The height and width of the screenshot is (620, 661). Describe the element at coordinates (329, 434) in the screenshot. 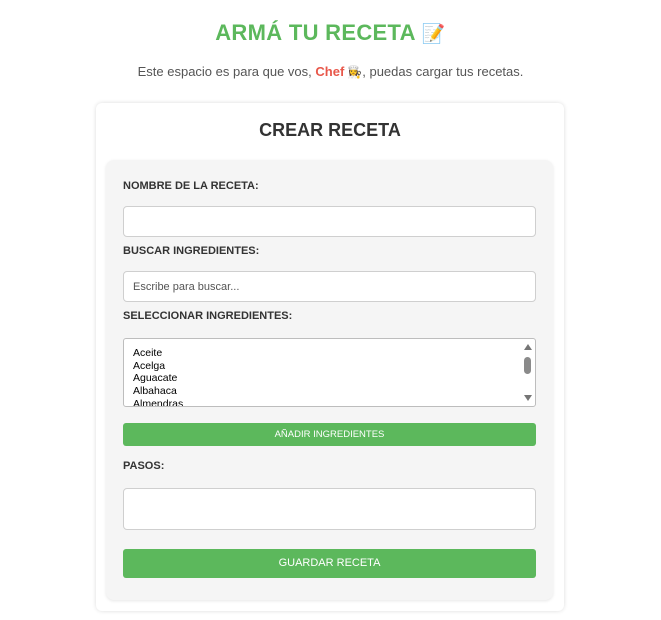

I see `add-ingredients-button: AÑADIR INGREDIENTES` at that location.